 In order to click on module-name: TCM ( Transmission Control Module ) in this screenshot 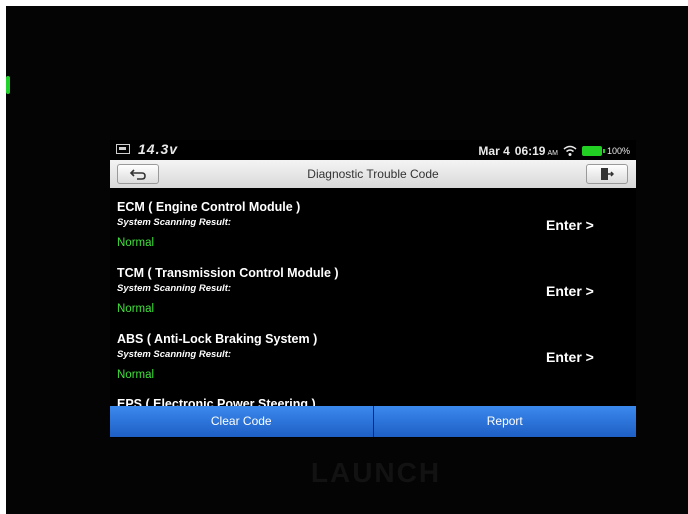, I will do `click(228, 273)`.